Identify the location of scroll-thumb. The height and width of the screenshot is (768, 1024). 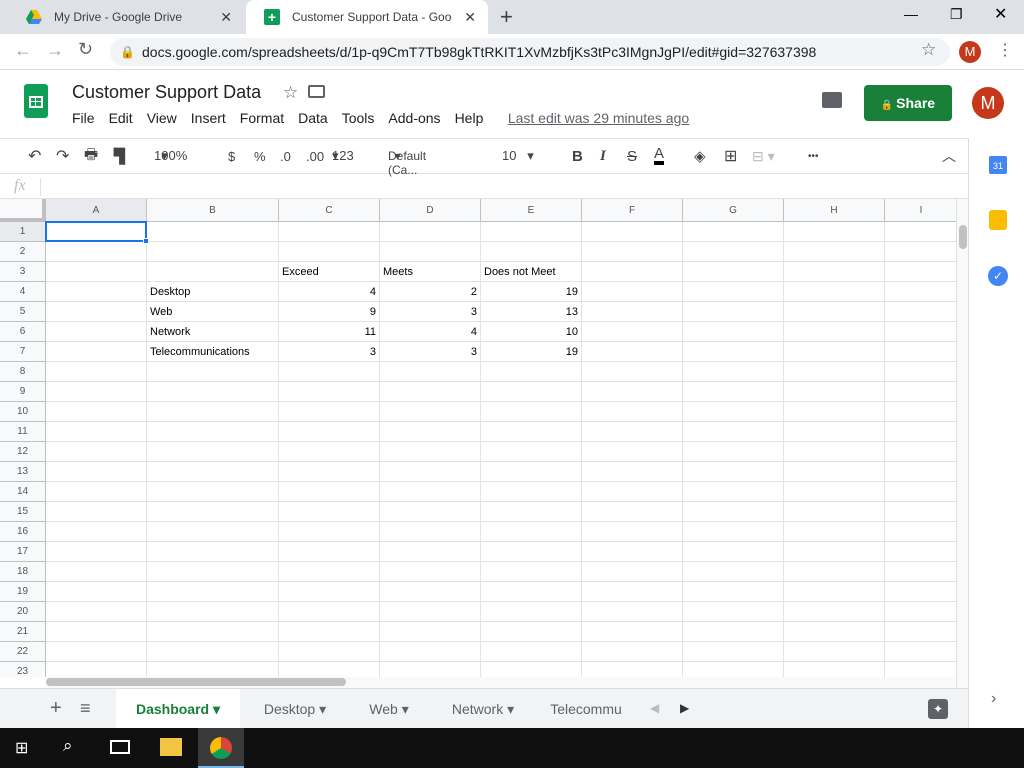
(963, 237).